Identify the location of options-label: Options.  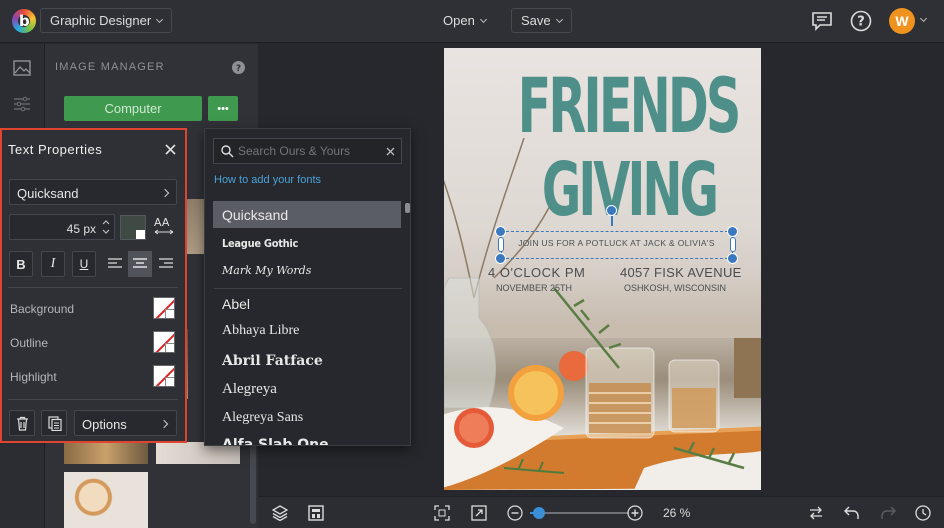
(104, 424).